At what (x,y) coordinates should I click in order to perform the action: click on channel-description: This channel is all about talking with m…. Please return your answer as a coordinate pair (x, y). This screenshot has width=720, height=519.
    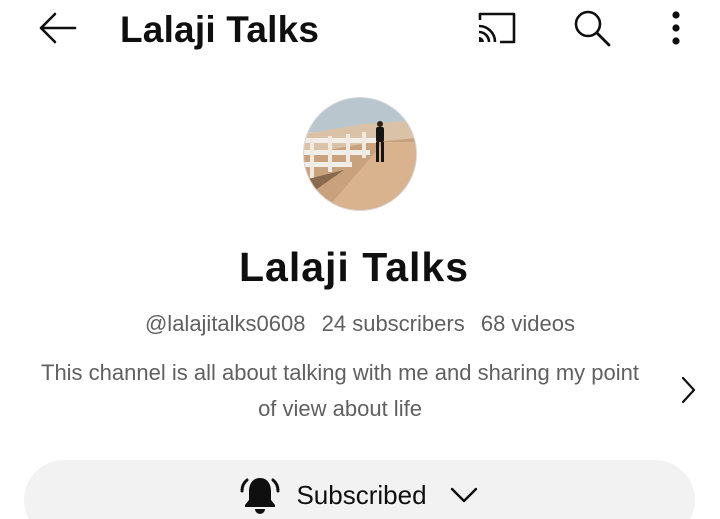
    Looking at the image, I should click on (340, 391).